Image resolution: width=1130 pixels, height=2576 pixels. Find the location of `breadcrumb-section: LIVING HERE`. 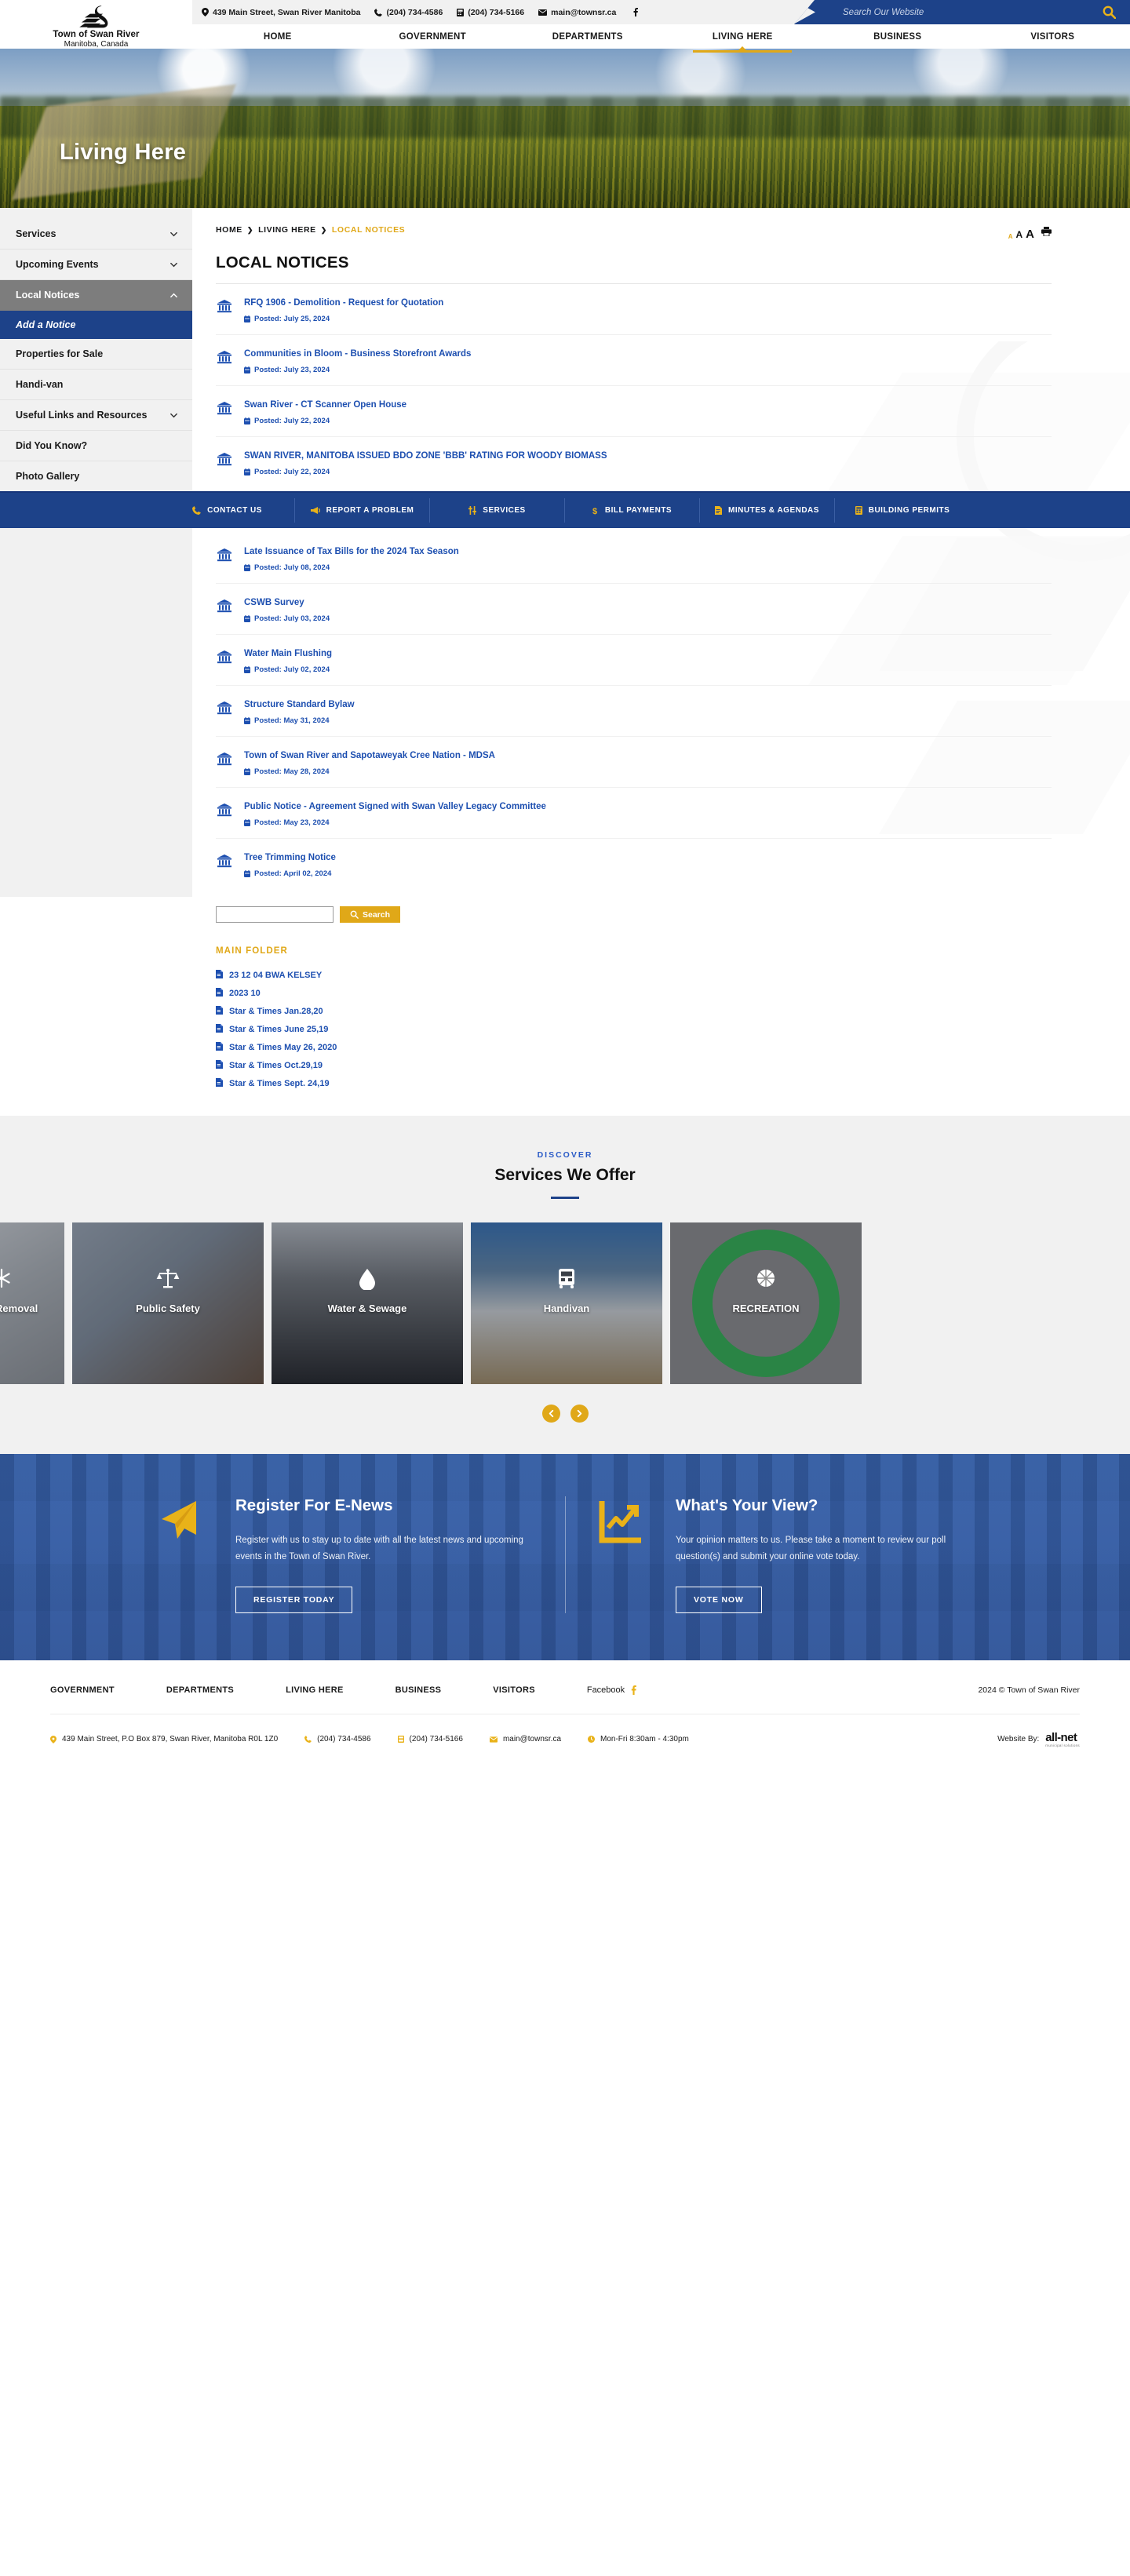

breadcrumb-section: LIVING HERE is located at coordinates (287, 230).